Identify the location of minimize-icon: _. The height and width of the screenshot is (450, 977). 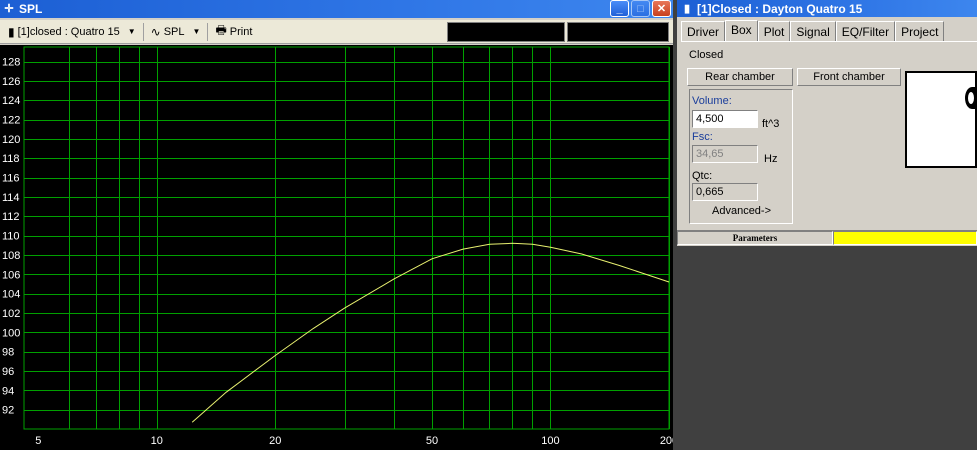
(619, 8).